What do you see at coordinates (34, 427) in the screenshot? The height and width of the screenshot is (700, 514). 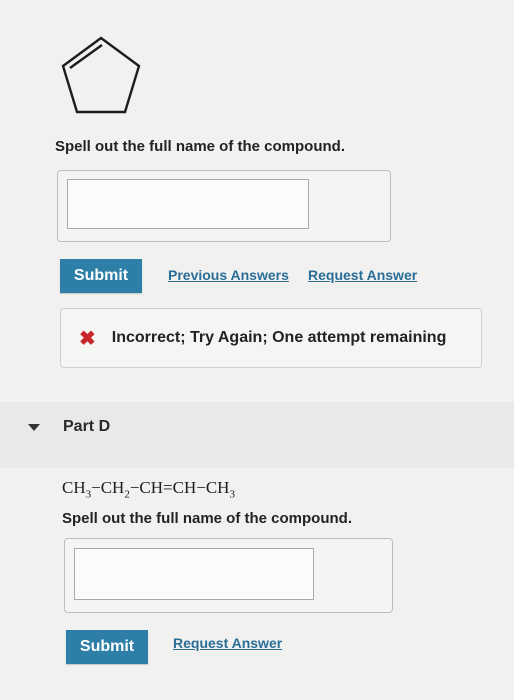 I see `caret-down-icon` at bounding box center [34, 427].